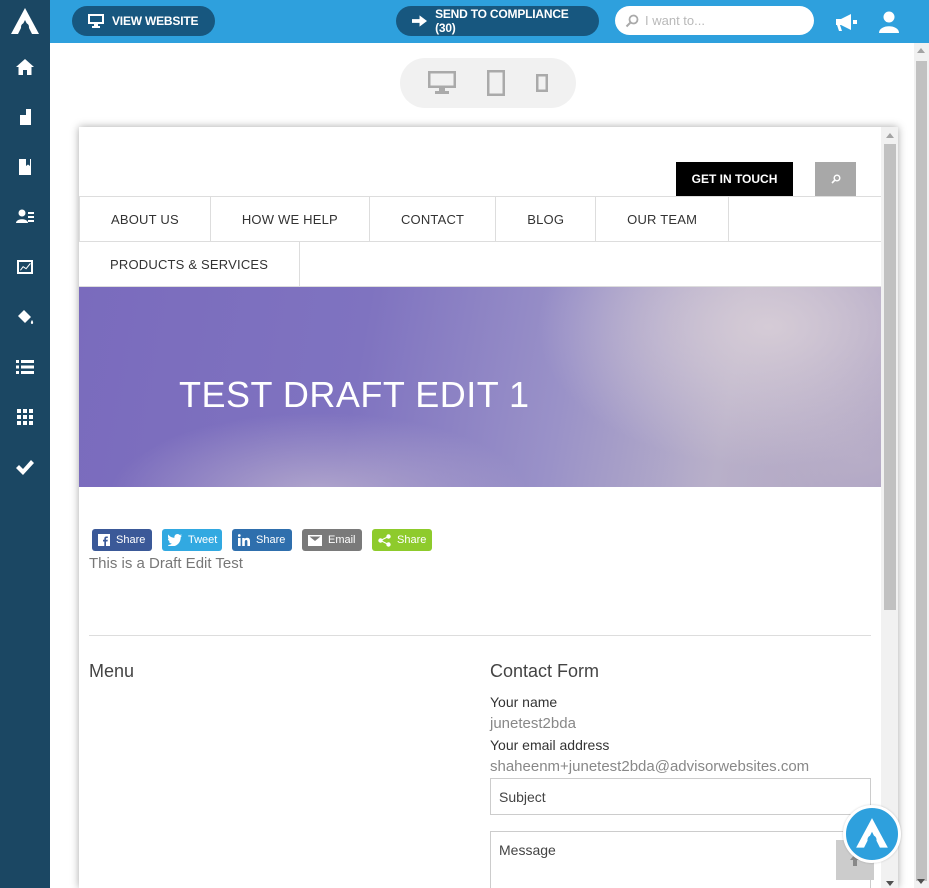 This screenshot has height=888, width=929. Describe the element at coordinates (112, 671) in the screenshot. I see `menu-title: Menu` at that location.